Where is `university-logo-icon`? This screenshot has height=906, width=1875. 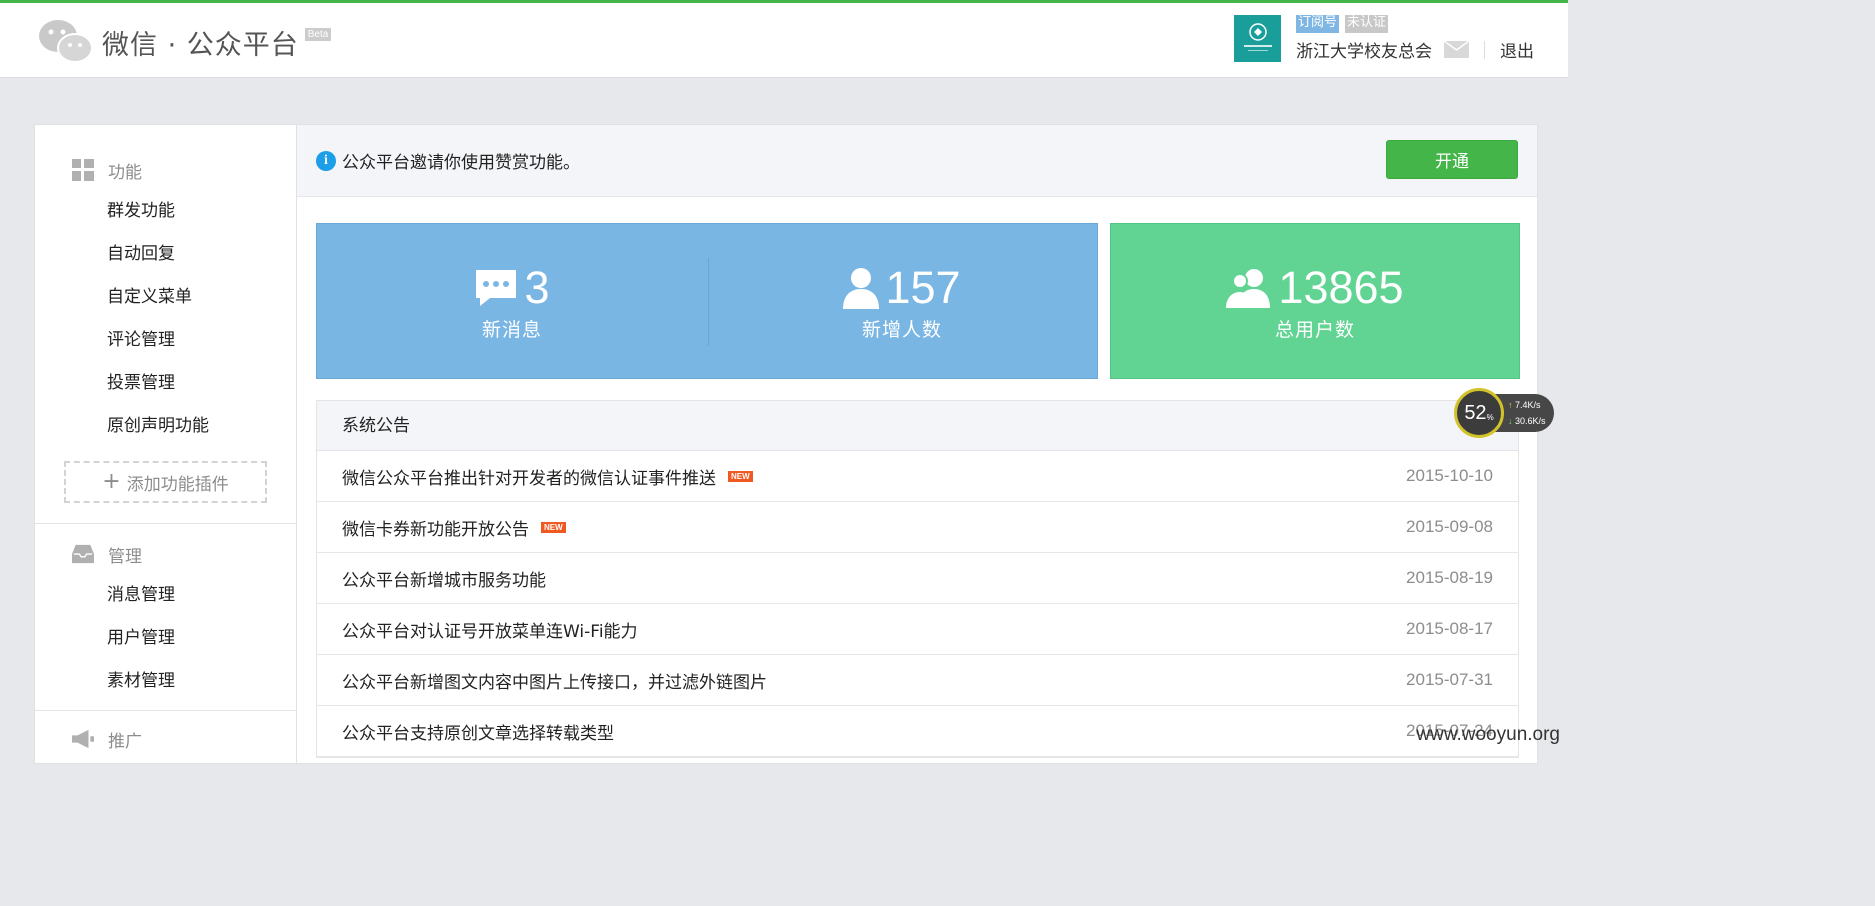 university-logo-icon is located at coordinates (1257, 36).